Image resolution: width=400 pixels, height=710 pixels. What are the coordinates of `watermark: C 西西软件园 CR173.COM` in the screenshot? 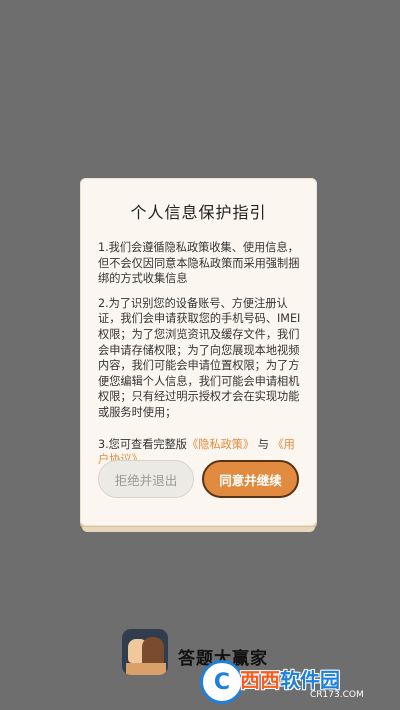 It's located at (297, 680).